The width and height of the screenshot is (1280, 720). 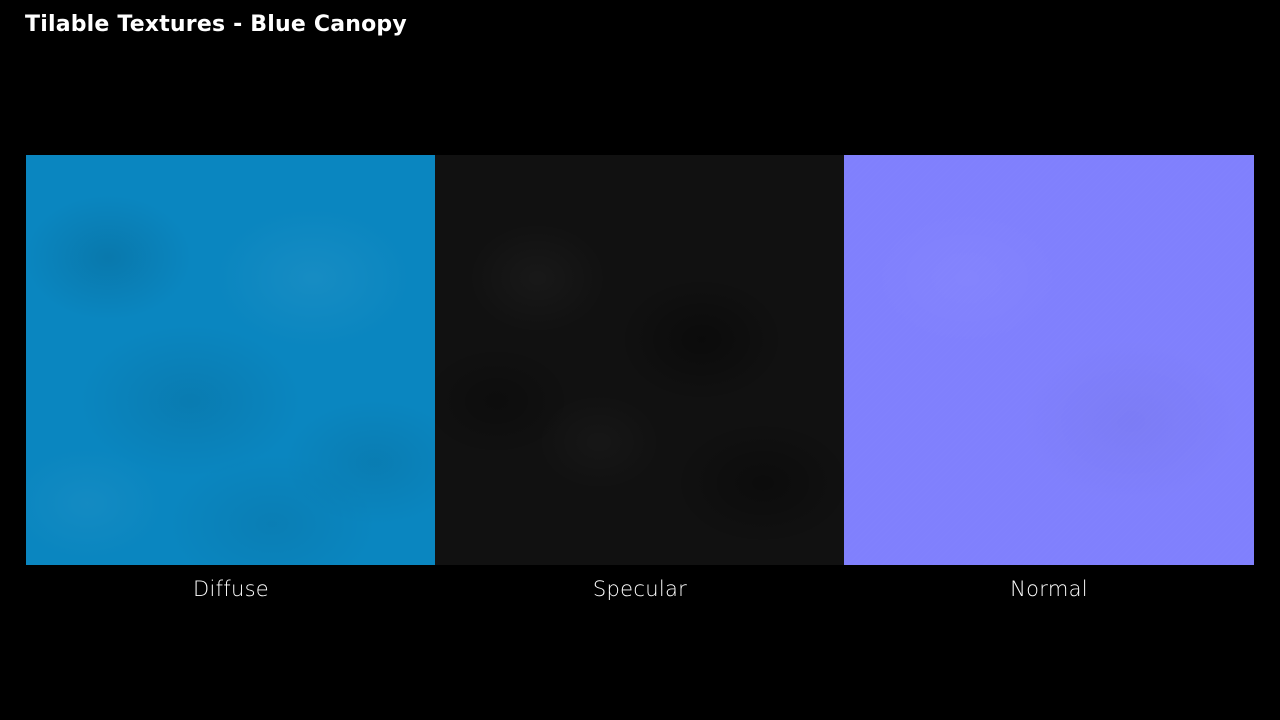 What do you see at coordinates (231, 589) in the screenshot?
I see `diffuse-label: Diffuse` at bounding box center [231, 589].